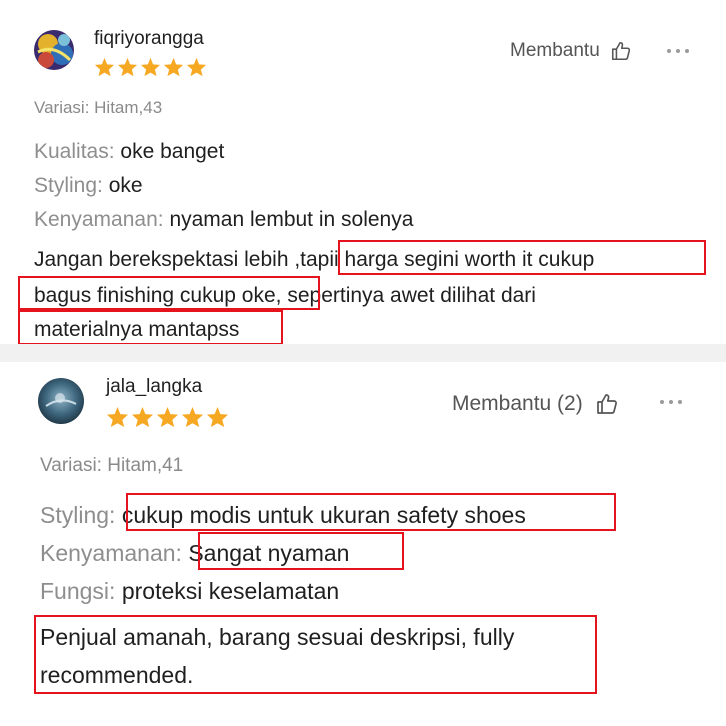 The image size is (726, 726). What do you see at coordinates (117, 675) in the screenshot?
I see `review-comment-line: recommended.` at bounding box center [117, 675].